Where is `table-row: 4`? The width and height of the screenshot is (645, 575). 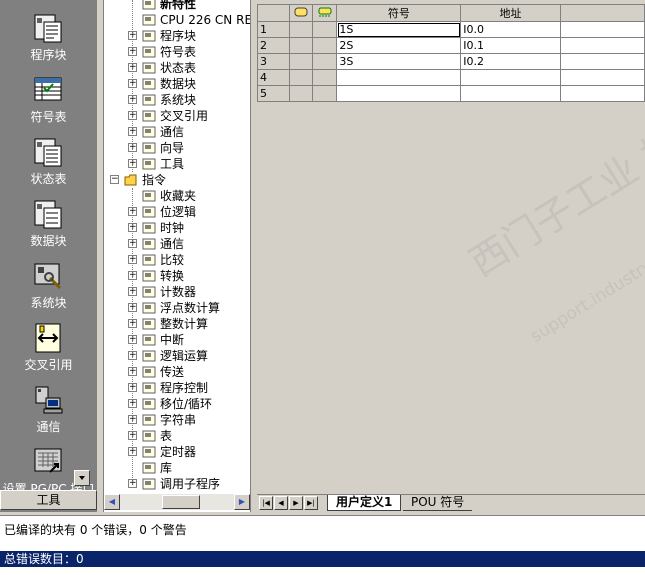 table-row: 4 is located at coordinates (451, 77).